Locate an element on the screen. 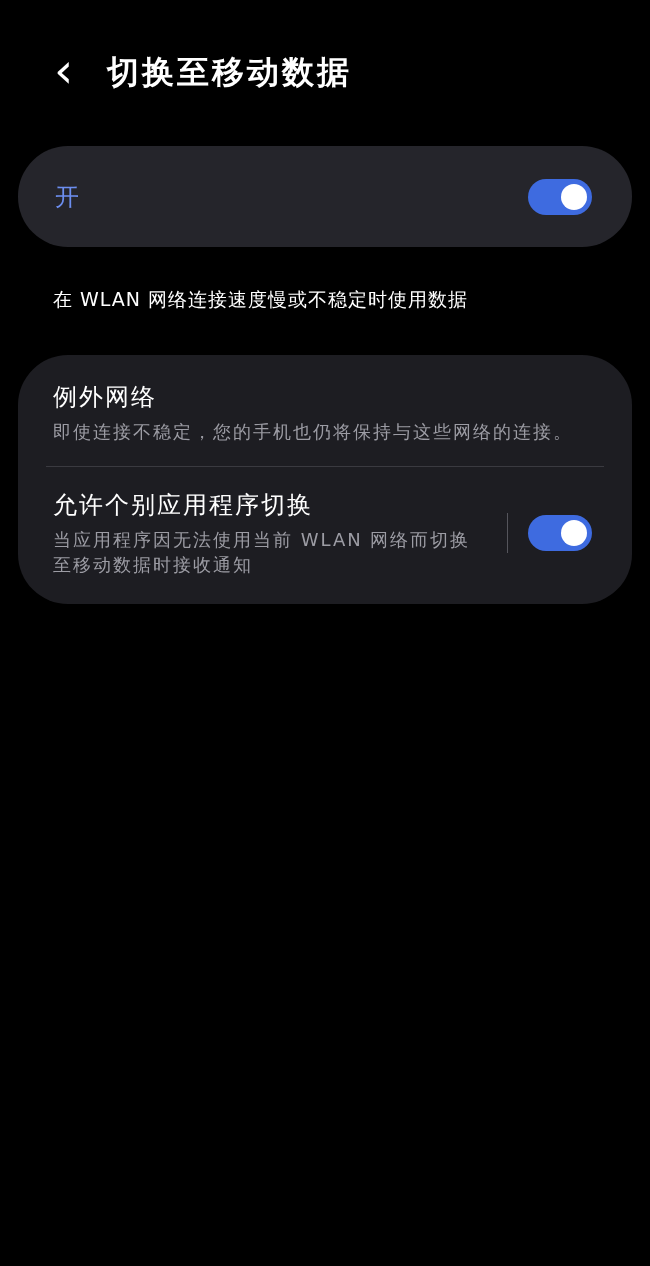 The image size is (650, 1266). back-button: ‹ is located at coordinates (64, 73).